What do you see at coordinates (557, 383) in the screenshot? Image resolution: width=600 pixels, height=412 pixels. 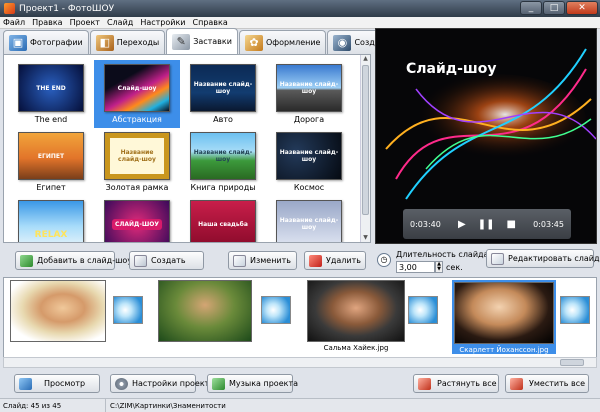 I see `fit-all-label: Уместить все` at bounding box center [557, 383].